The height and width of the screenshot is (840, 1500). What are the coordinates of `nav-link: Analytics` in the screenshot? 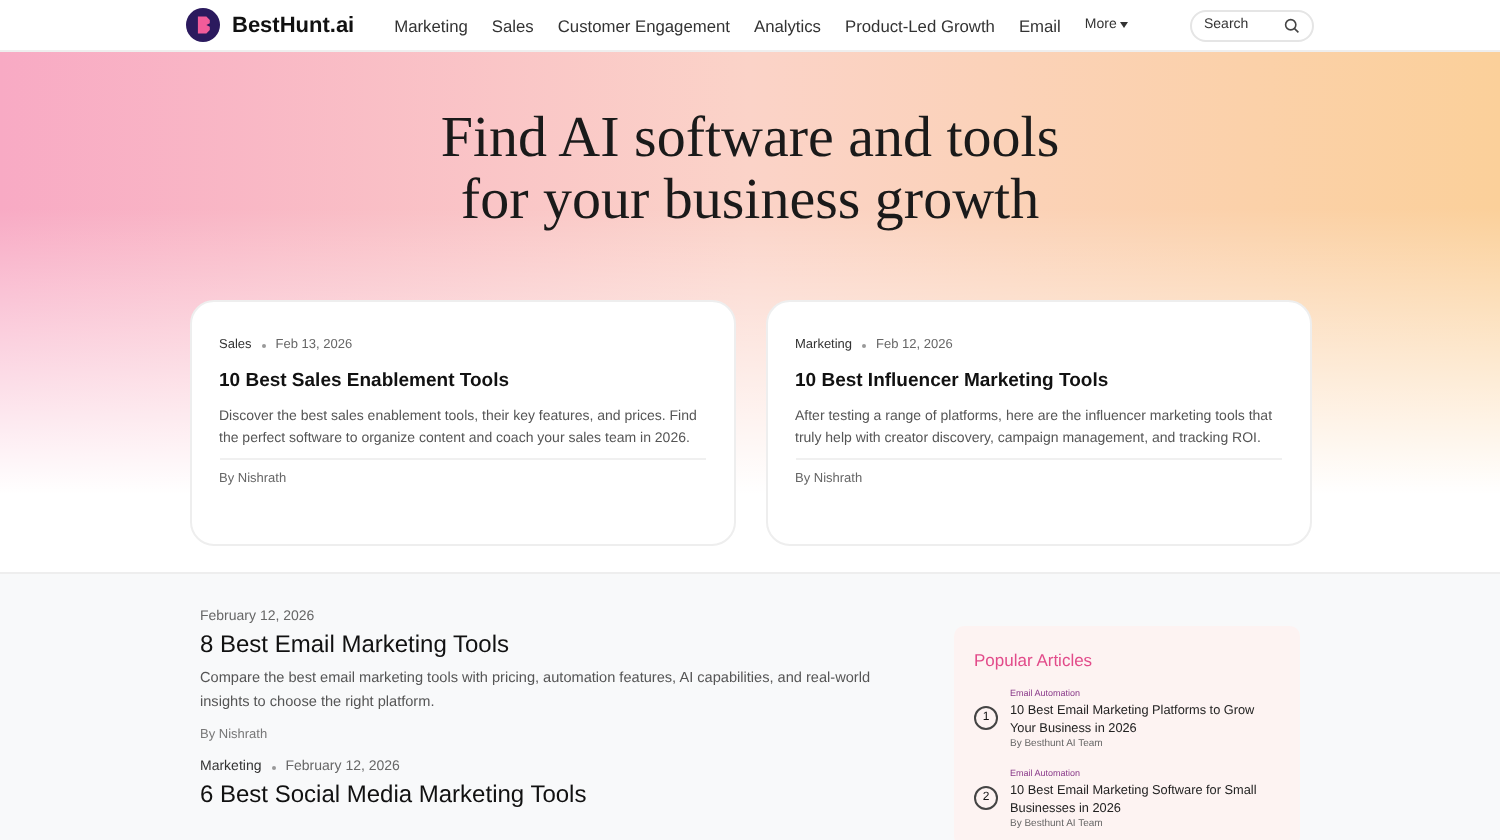 It's located at (787, 25).